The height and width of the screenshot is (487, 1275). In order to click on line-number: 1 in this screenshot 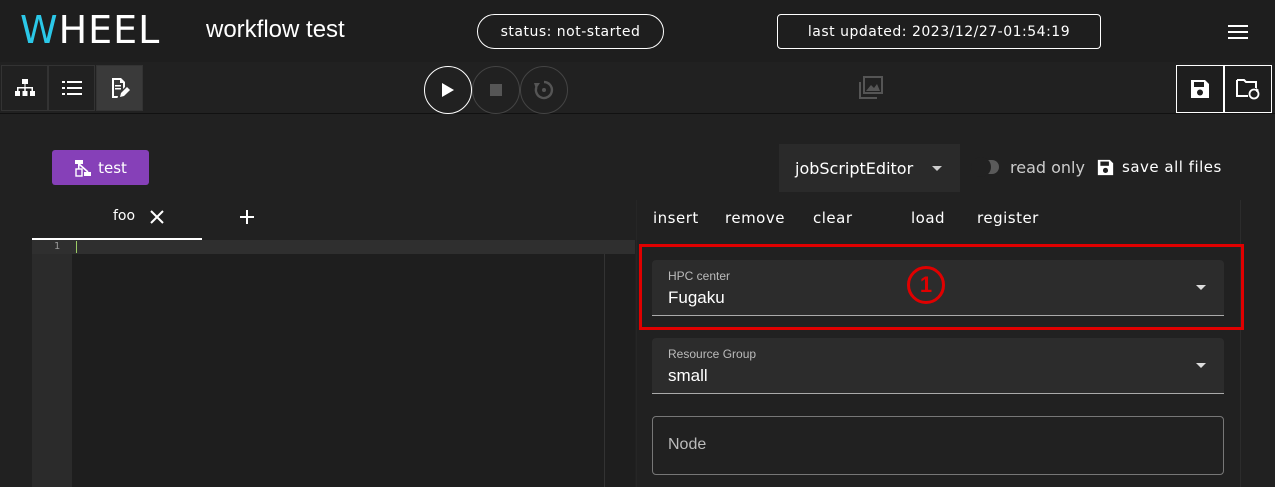, I will do `click(56, 246)`.